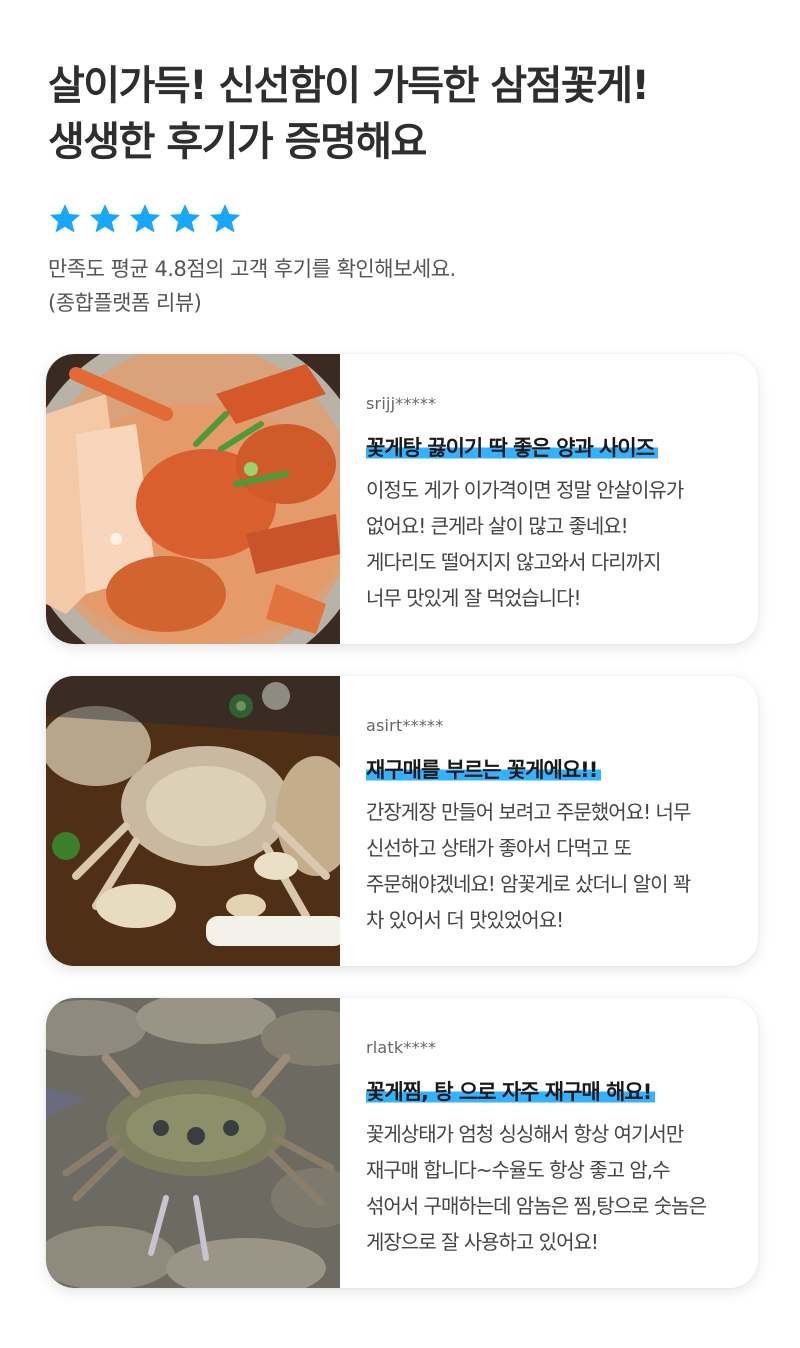  Describe the element at coordinates (484, 769) in the screenshot. I see `review-headline: 재구매를 부르는 꽃게에요!!` at that location.